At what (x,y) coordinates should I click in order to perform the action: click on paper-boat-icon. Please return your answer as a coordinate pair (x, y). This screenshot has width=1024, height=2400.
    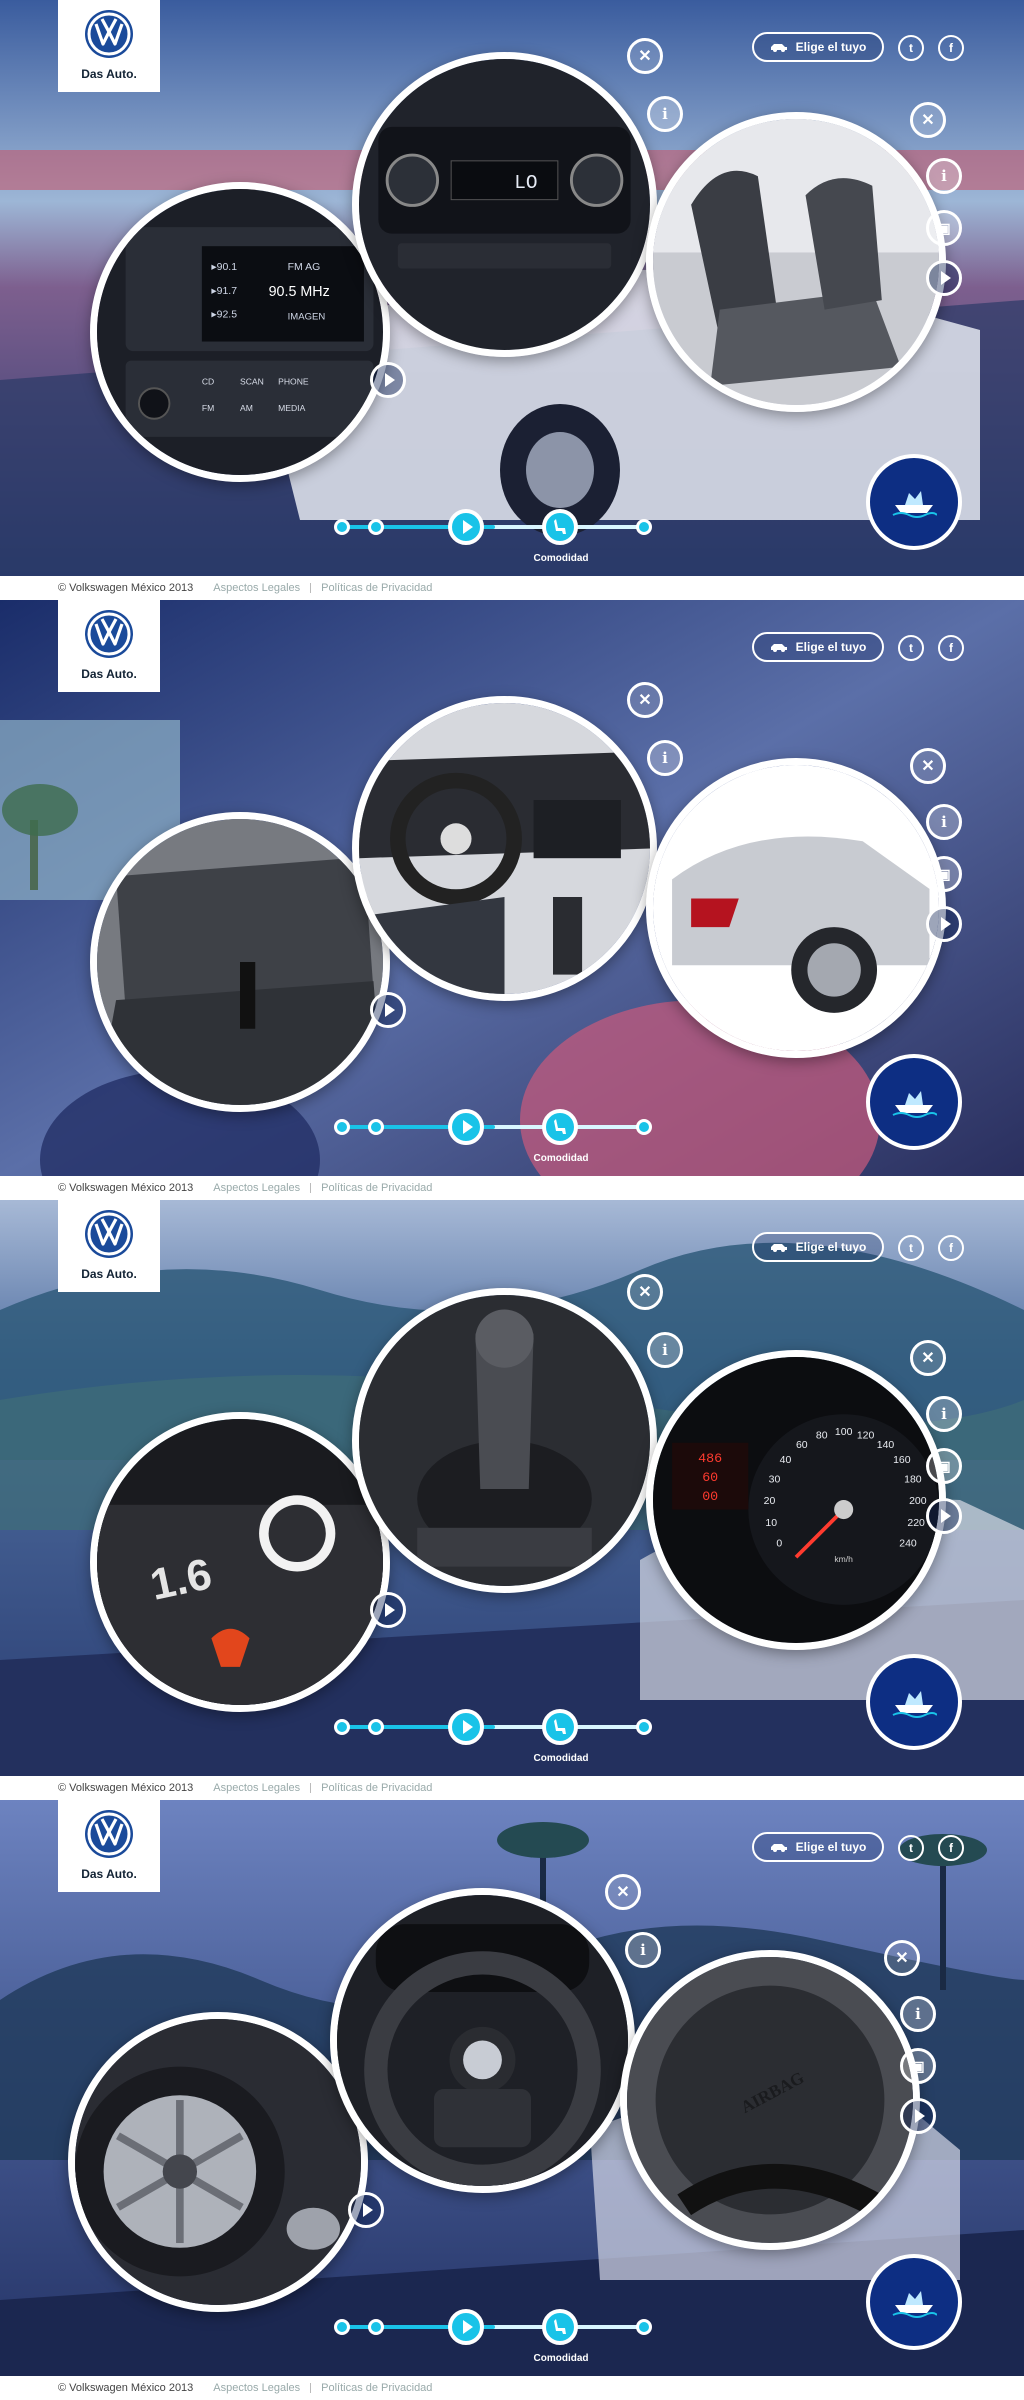
    Looking at the image, I should click on (914, 504).